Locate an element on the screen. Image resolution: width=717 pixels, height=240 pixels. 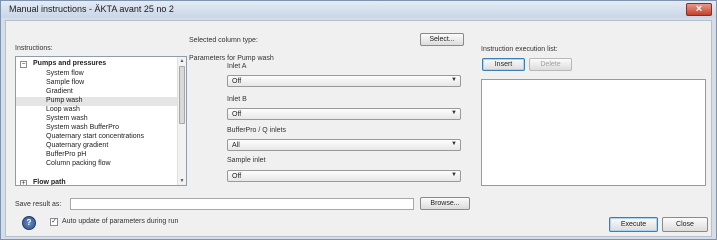
tree-item: Sample flow is located at coordinates (65, 82).